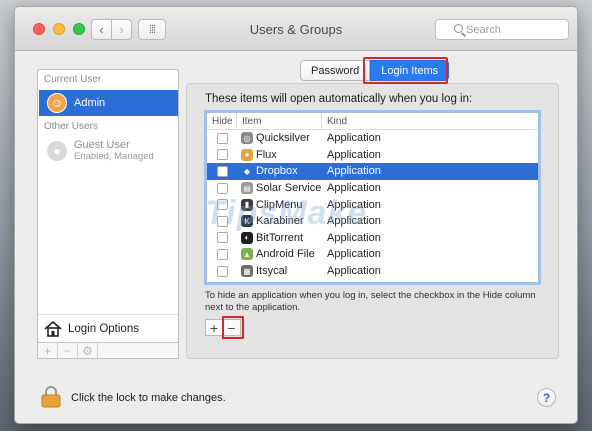 This screenshot has height=431, width=592. I want to click on table-row: ▦ Itsycal Application, so click(372, 271).